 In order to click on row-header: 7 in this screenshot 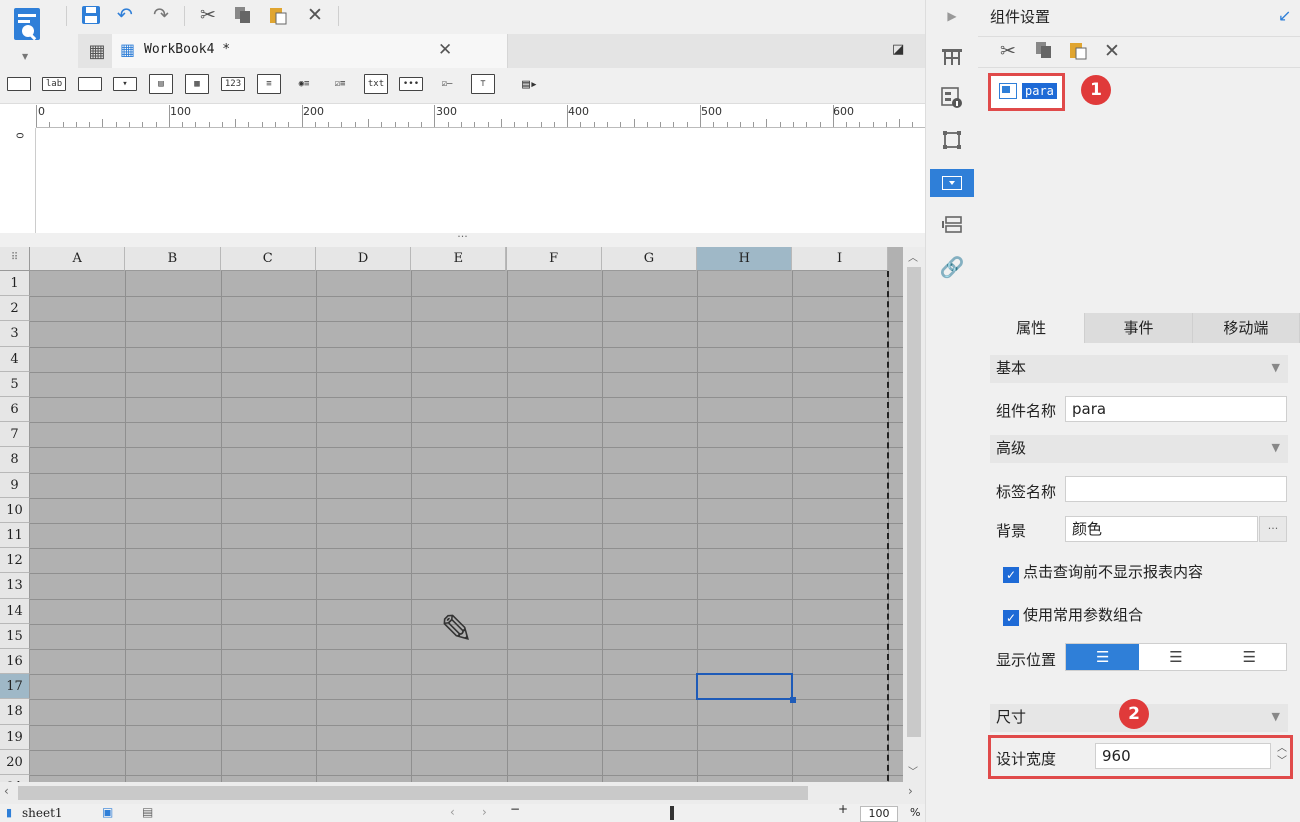, I will do `click(15, 435)`.